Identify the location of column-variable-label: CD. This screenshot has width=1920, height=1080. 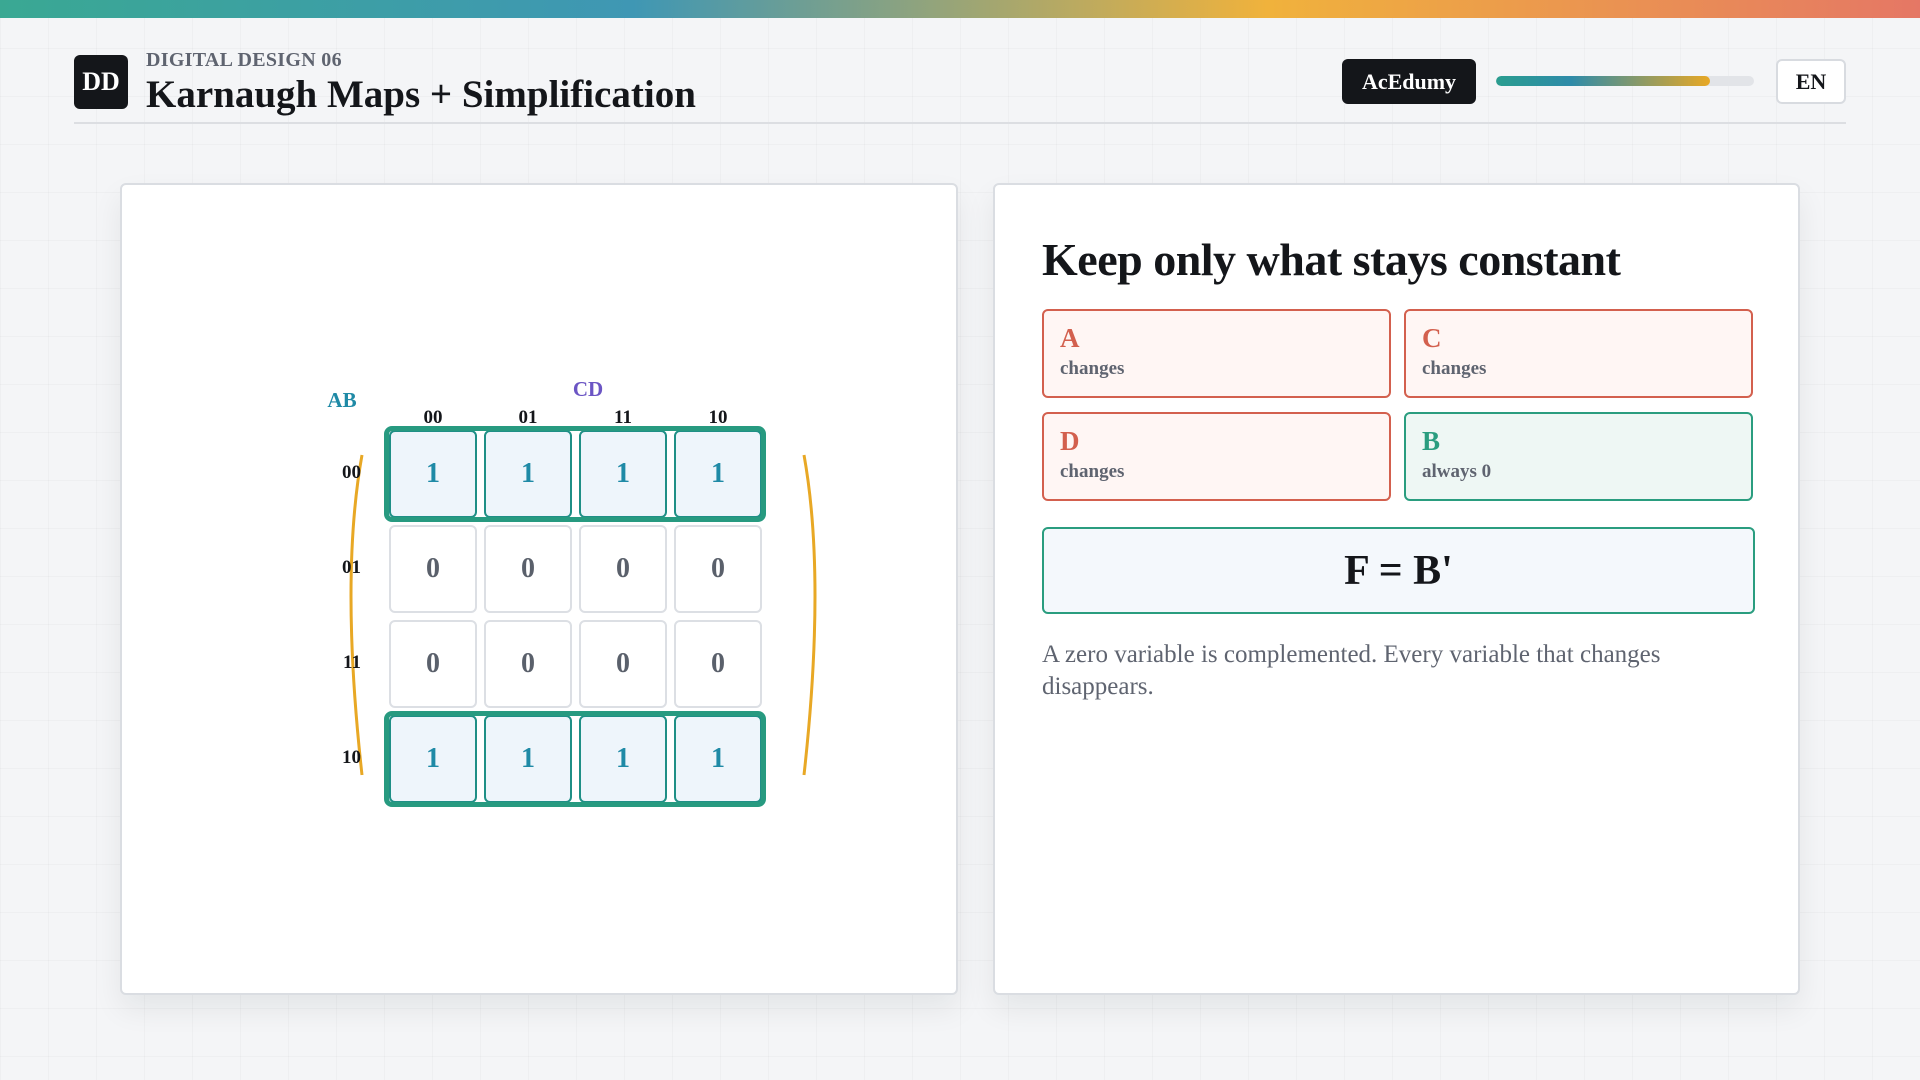
(588, 389).